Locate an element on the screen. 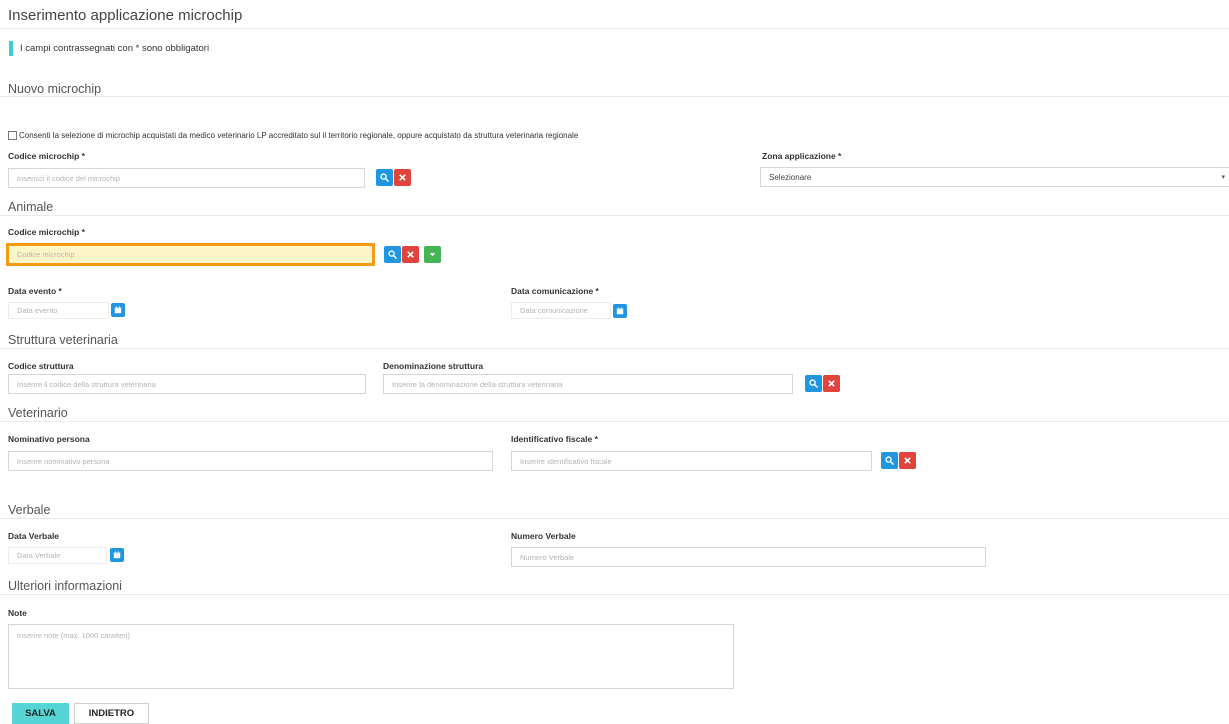 The height and width of the screenshot is (724, 1229). data-verbale-input is located at coordinates (57, 555).